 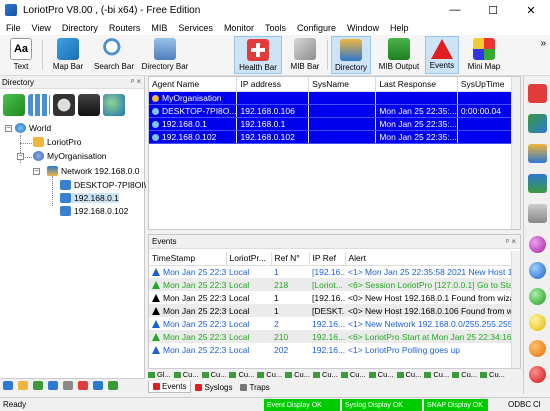 I want to click on mib-bar-button: MIB Bar, so click(x=305, y=55).